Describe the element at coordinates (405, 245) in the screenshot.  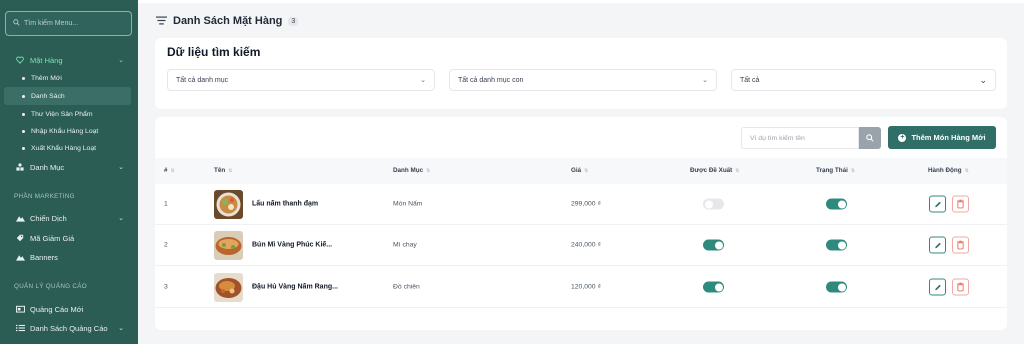
I see `product-category: Mì chay` at that location.